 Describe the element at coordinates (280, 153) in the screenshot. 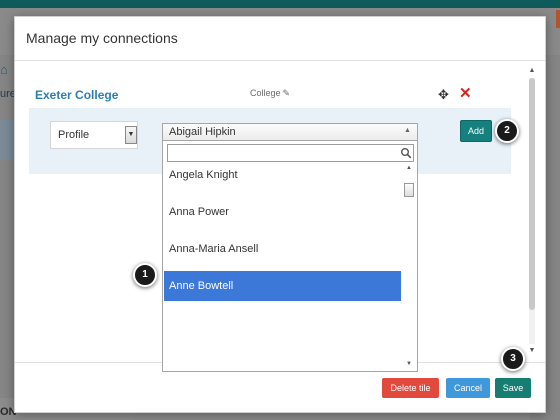

I see `dropdown-search-input` at that location.